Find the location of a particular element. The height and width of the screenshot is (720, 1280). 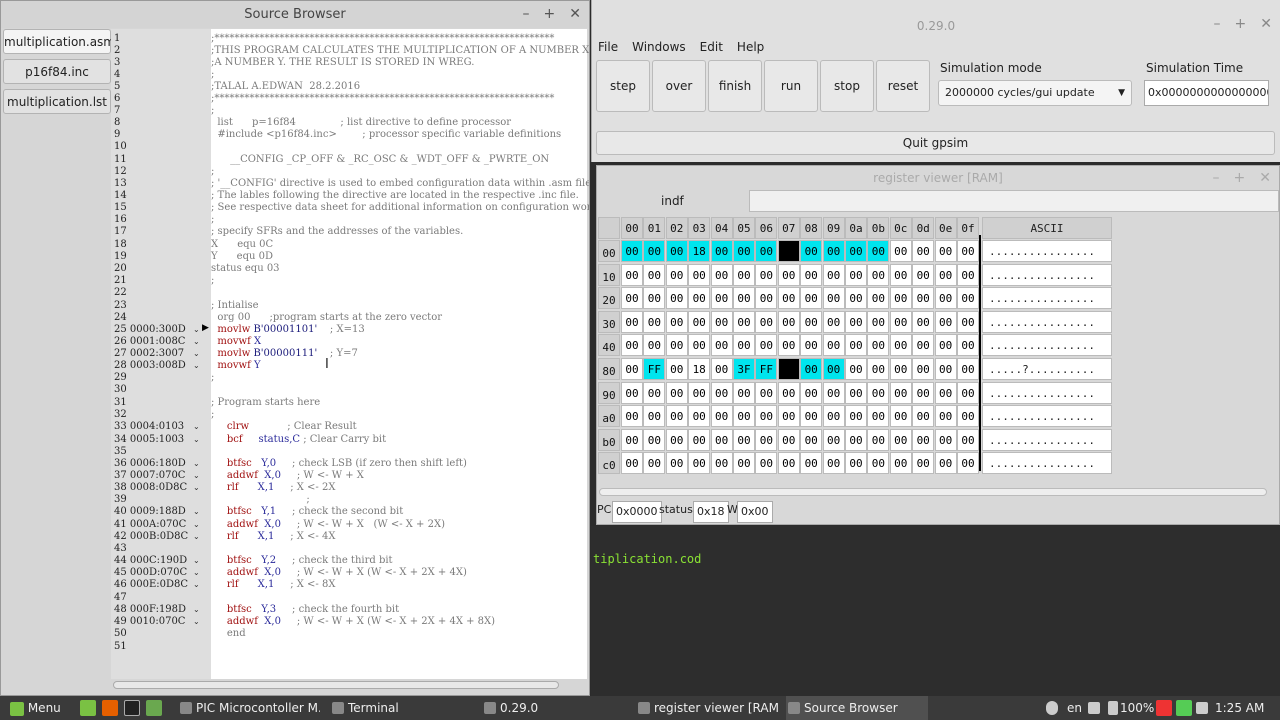

horizontal-scrollbar is located at coordinates (933, 492).